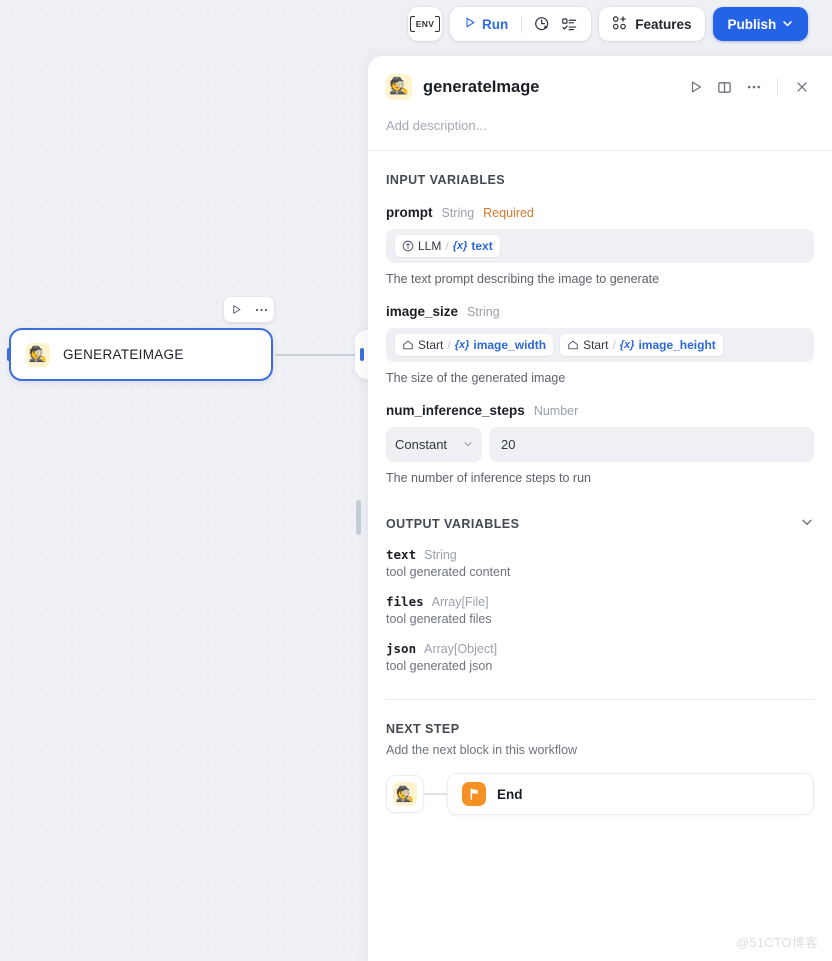  Describe the element at coordinates (596, 345) in the screenshot. I see `chip-source: Start` at that location.